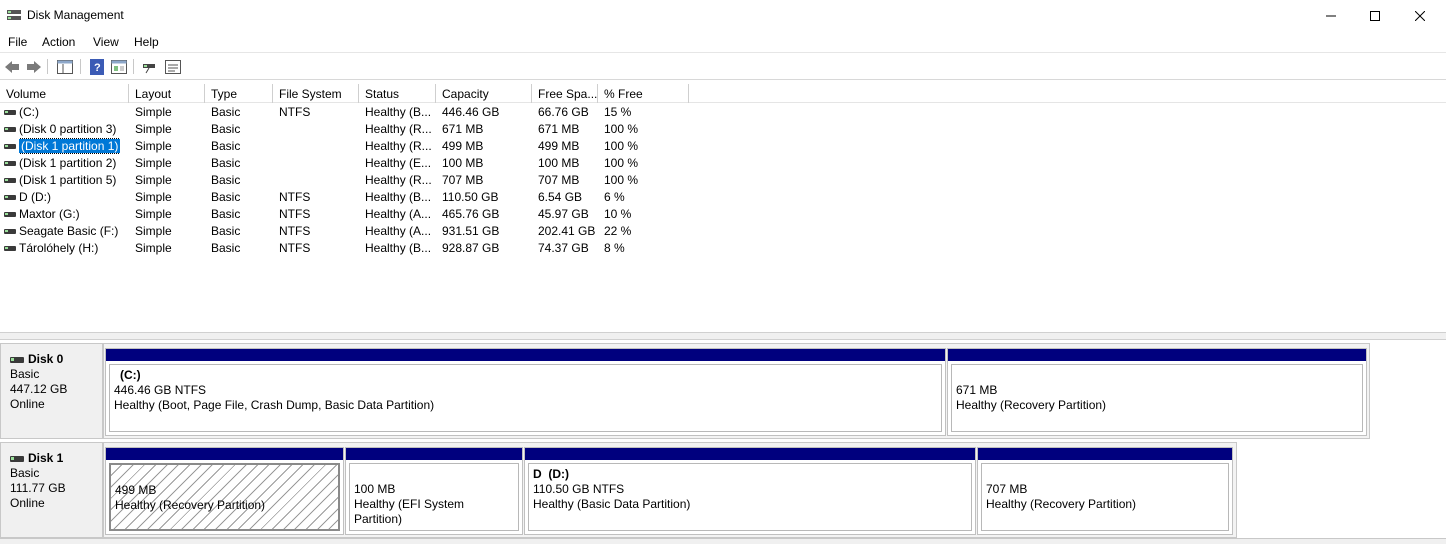  What do you see at coordinates (239, 93) in the screenshot?
I see `column-header-type: Type` at bounding box center [239, 93].